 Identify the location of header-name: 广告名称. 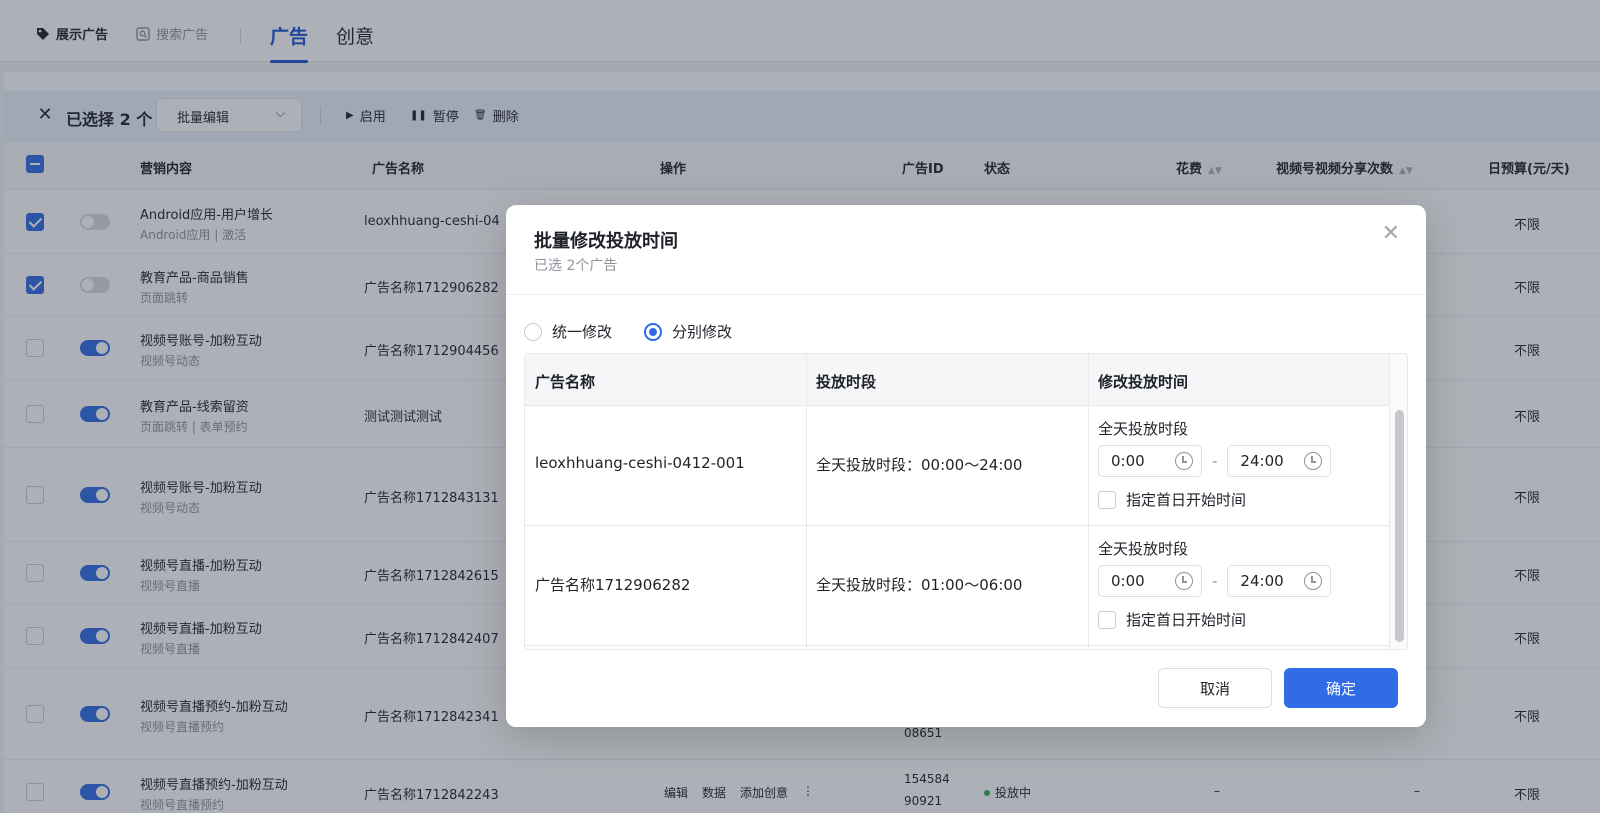
(565, 382).